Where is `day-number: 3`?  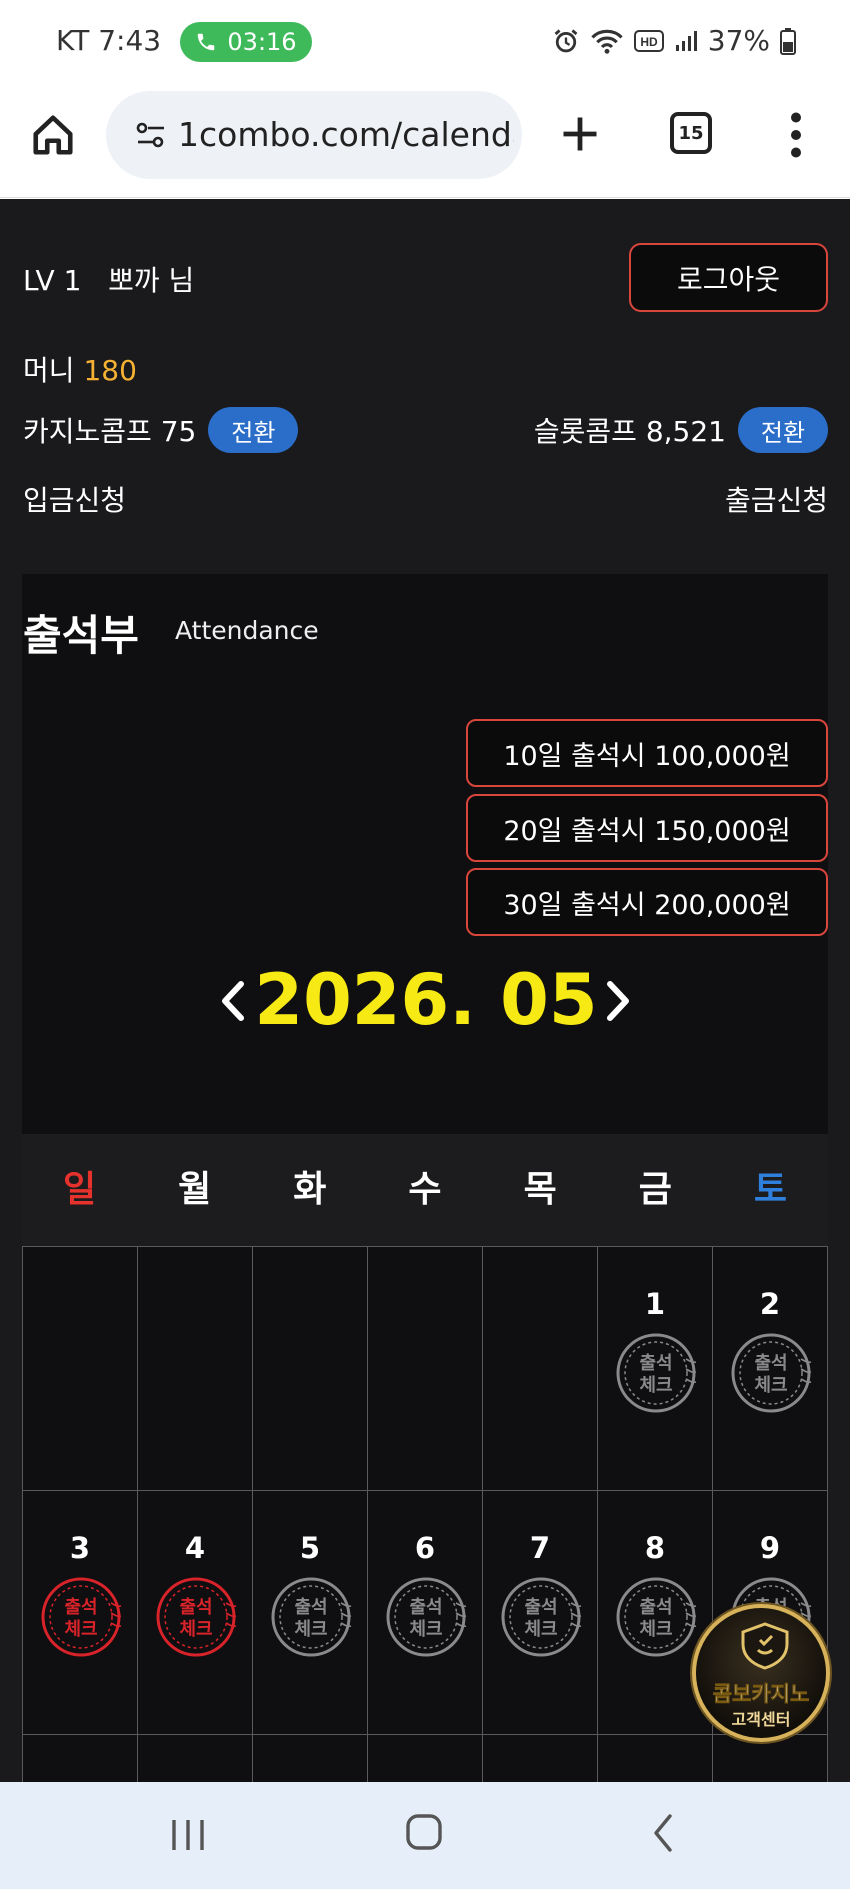
day-number: 3 is located at coordinates (80, 1548).